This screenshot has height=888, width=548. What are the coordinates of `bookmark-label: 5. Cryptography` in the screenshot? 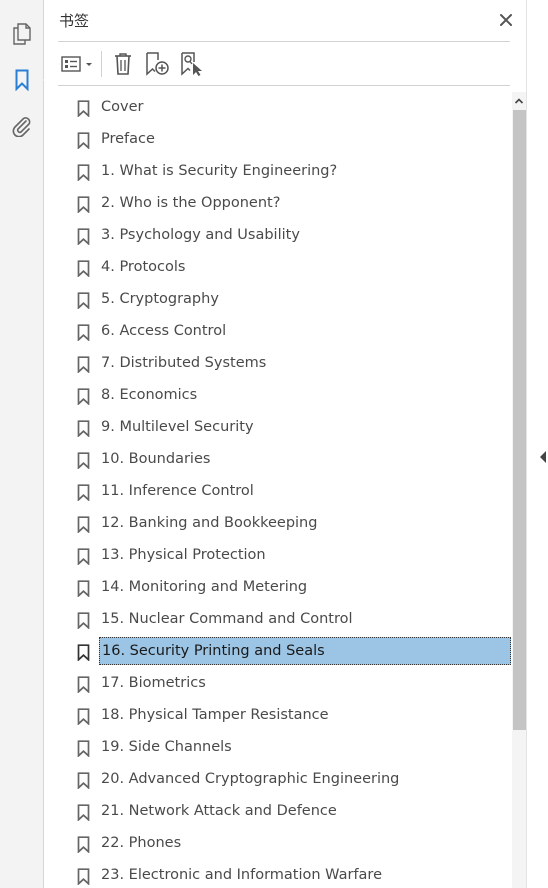 It's located at (160, 299).